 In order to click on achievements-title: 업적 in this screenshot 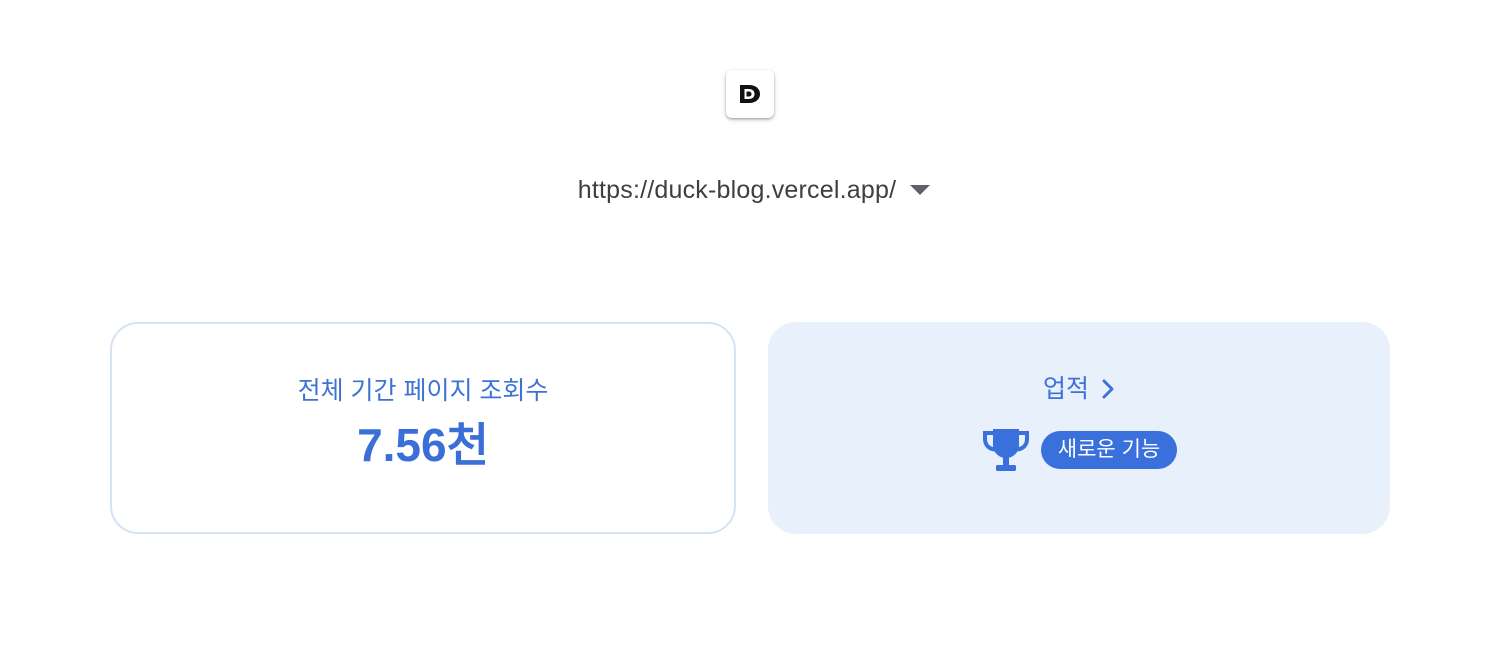, I will do `click(1065, 389)`.